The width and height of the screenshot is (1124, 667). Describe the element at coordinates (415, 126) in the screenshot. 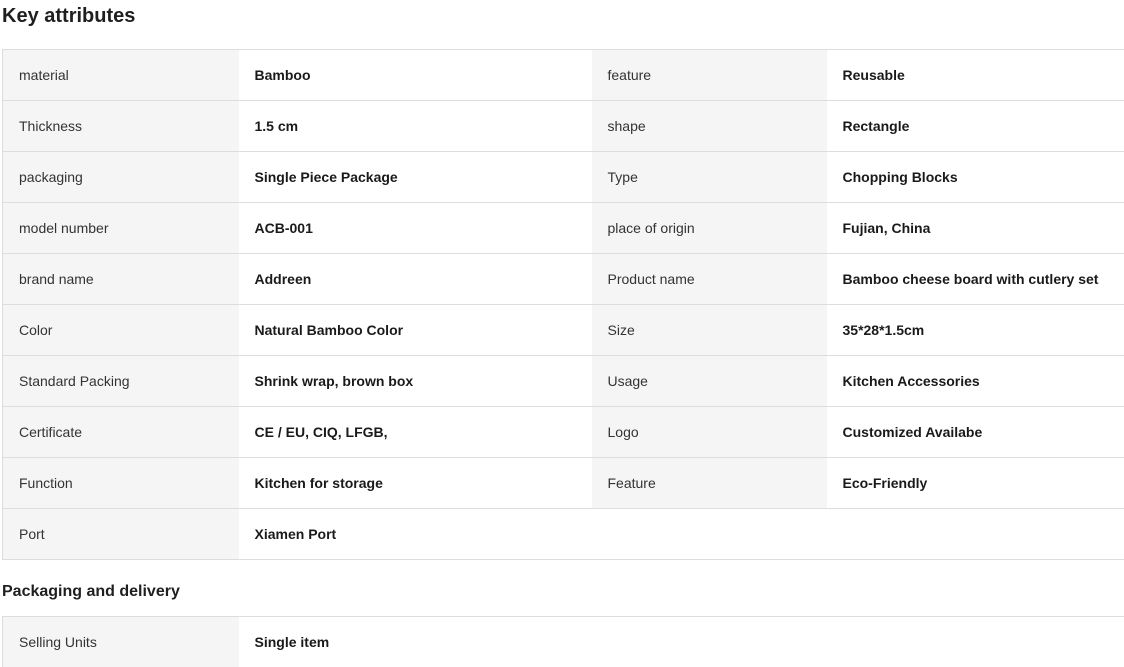

I see `attribute-value: 1.5 cm` at that location.